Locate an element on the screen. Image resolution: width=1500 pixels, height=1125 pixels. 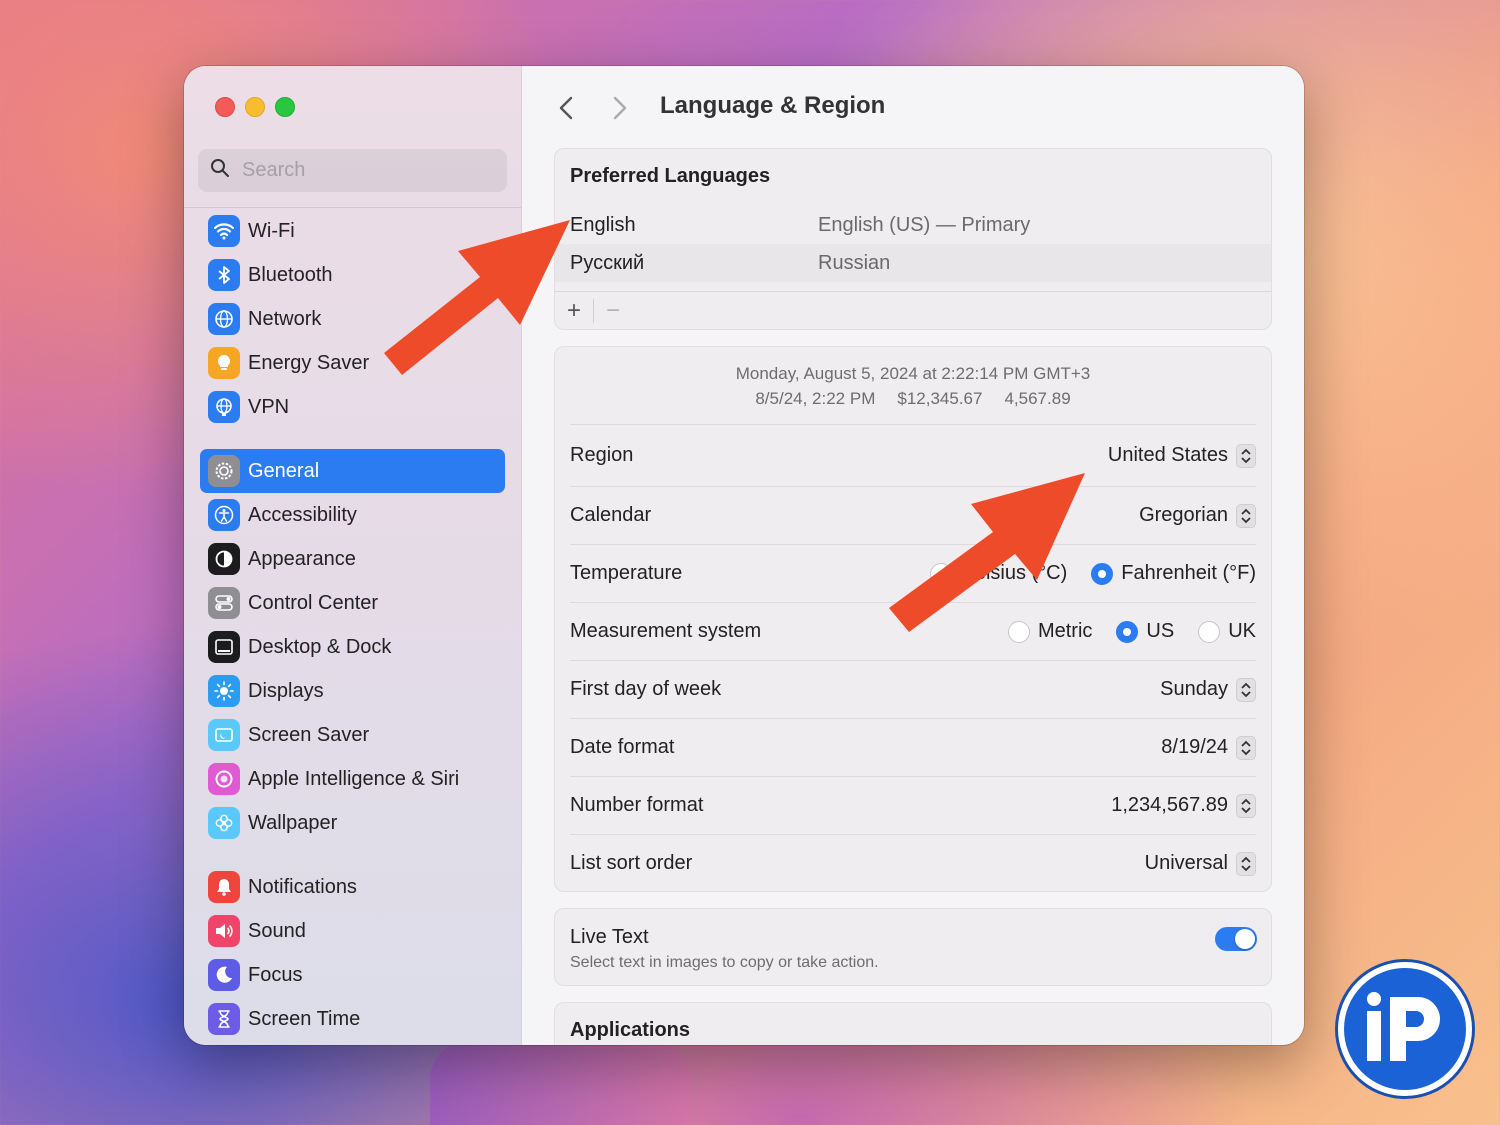
back-button is located at coordinates (566, 108).